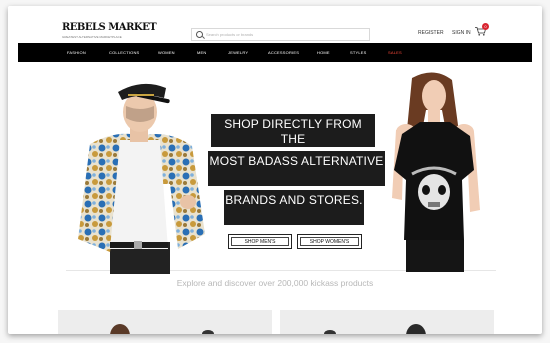  I want to click on nav-item-women: WOMEN, so click(166, 52).